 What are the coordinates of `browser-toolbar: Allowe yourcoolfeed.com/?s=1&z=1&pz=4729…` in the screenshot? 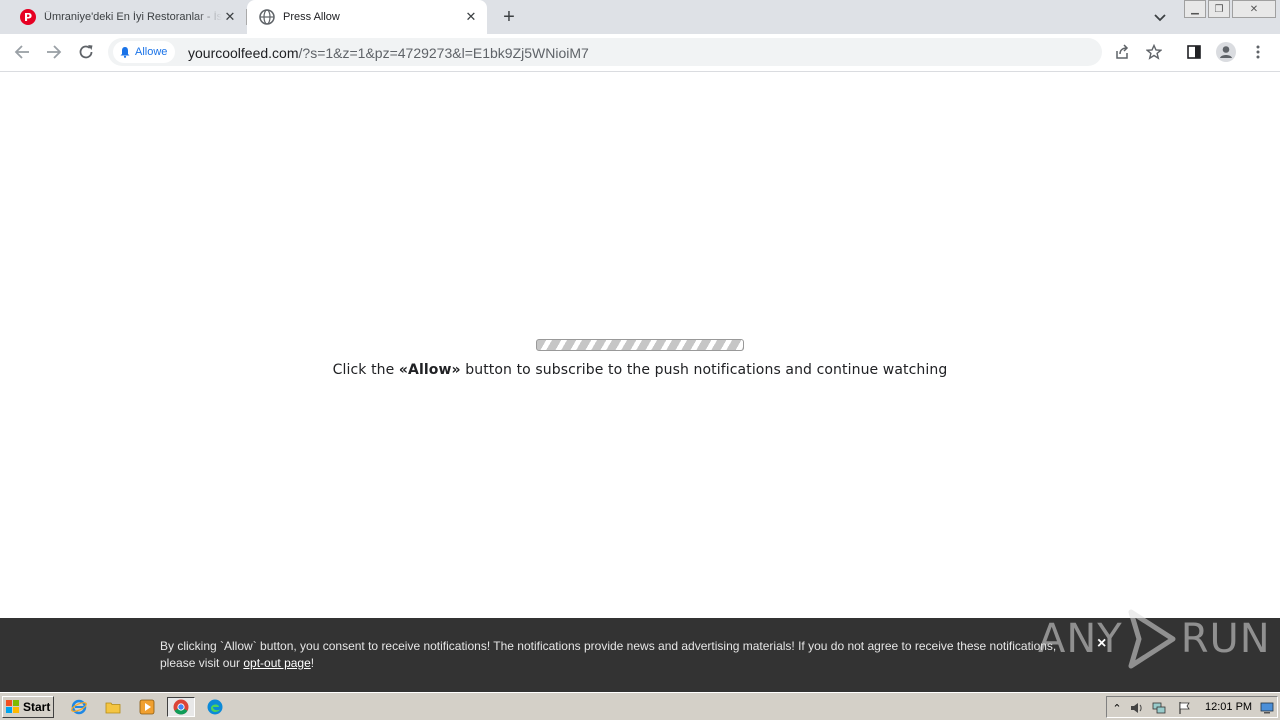 It's located at (640, 53).